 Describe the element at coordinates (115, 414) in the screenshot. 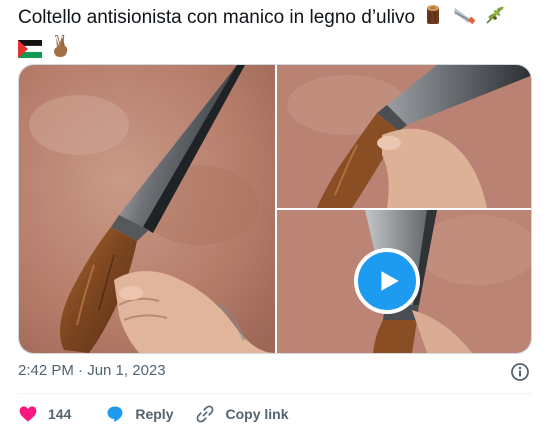

I see `reply-bubble-icon` at that location.